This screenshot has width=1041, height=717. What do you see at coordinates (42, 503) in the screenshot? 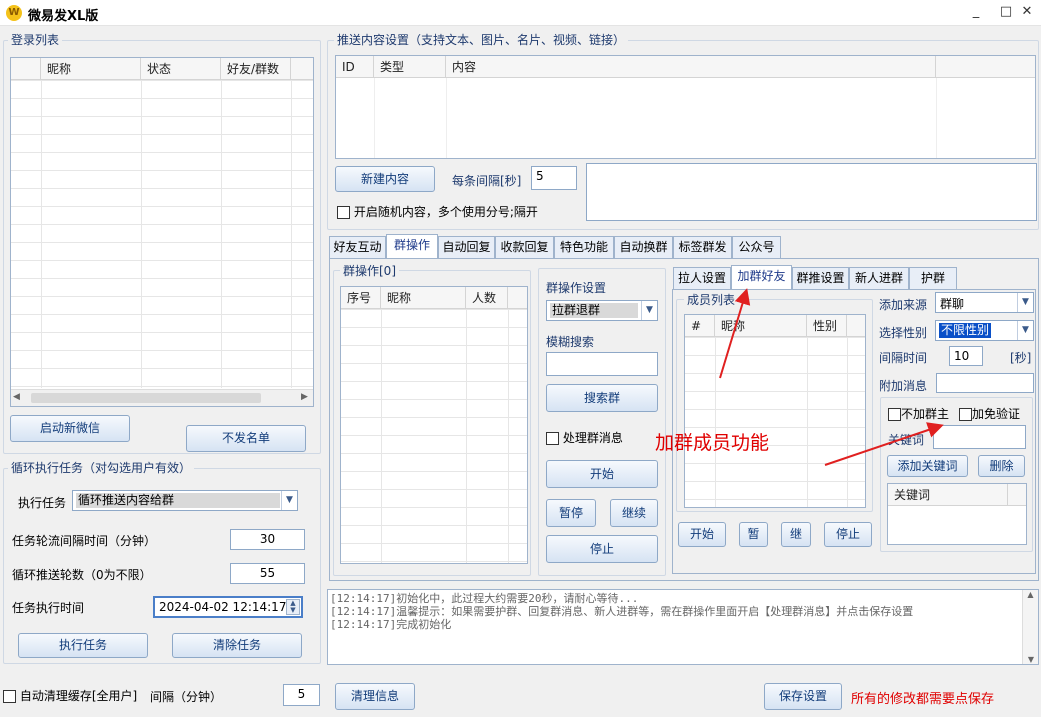
I see `task-label: 执行任务` at bounding box center [42, 503].